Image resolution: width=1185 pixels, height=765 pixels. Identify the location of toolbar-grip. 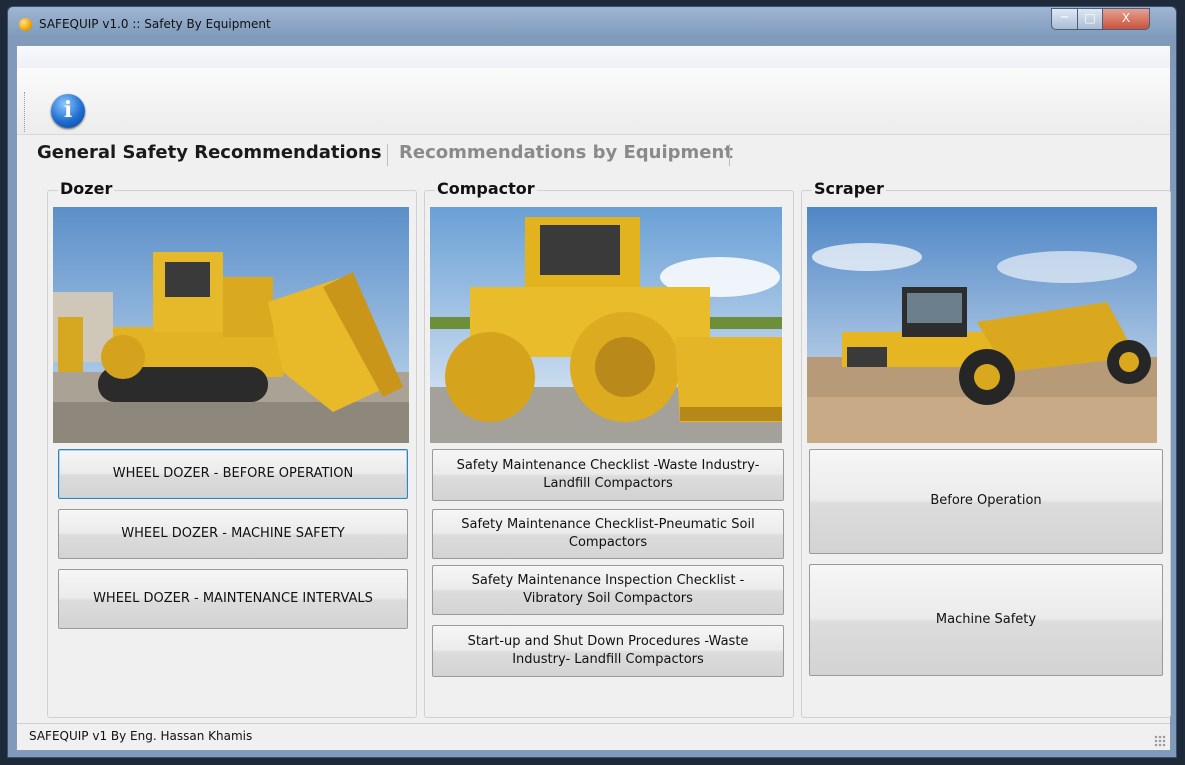
(26, 112).